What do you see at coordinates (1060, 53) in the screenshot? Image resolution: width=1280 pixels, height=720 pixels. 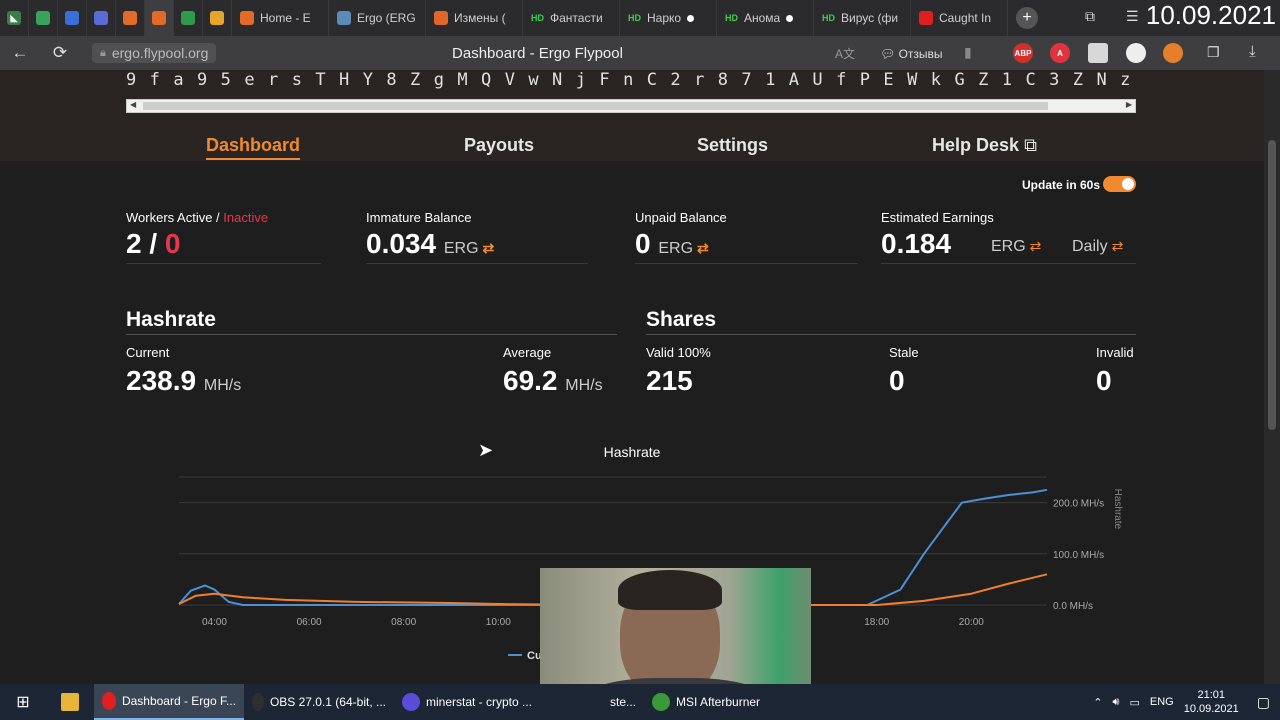 I see `adguard-icon: A` at bounding box center [1060, 53].